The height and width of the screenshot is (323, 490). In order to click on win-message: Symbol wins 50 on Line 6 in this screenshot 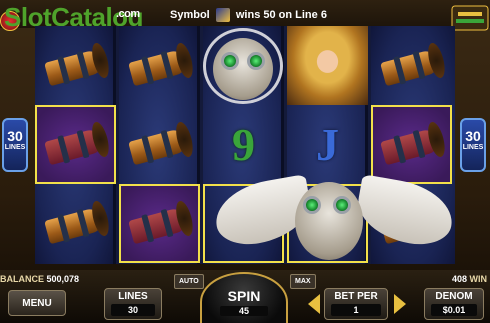, I will do `click(248, 15)`.